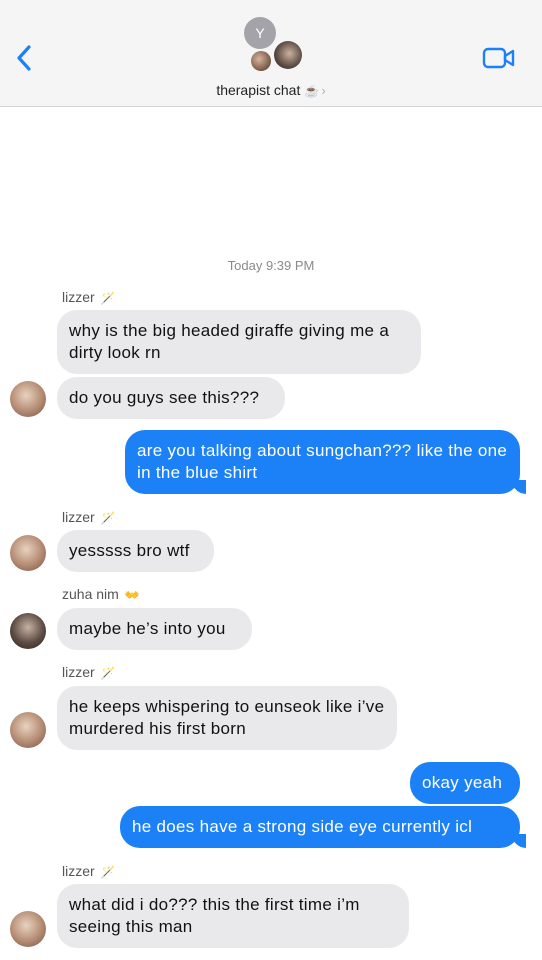  Describe the element at coordinates (260, 33) in the screenshot. I see `group-avatar-initial: Y` at that location.